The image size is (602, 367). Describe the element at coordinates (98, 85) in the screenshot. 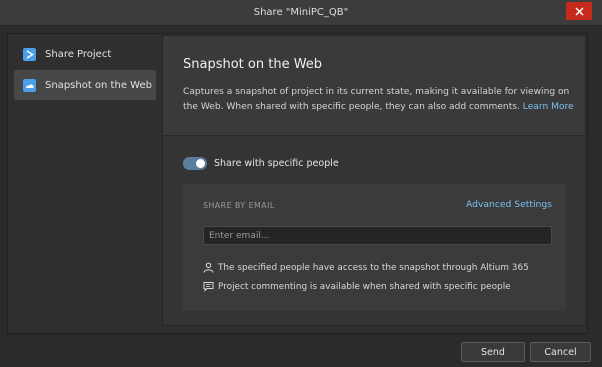

I see `sidebar-item-label: Snapshot on the Web` at that location.